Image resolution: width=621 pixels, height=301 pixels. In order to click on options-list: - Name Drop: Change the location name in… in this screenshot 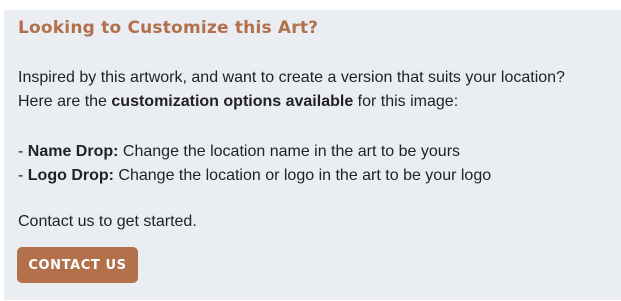, I will do `click(254, 164)`.